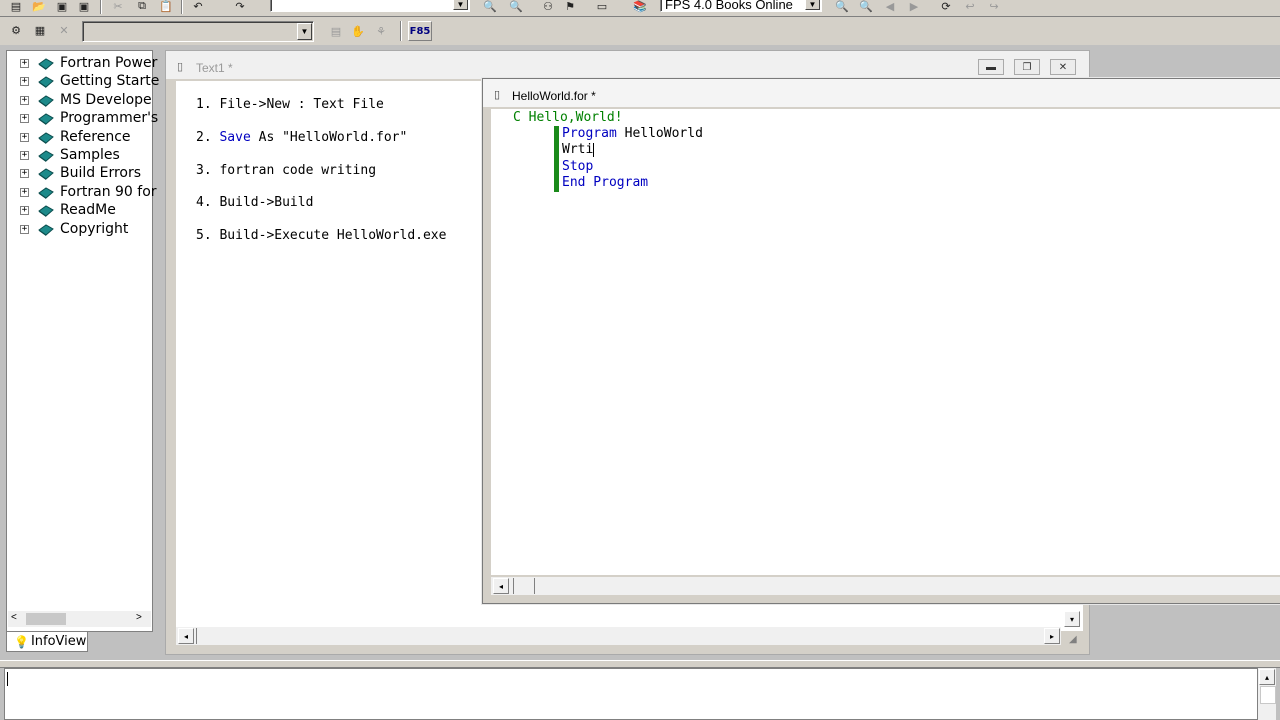 This screenshot has width=1280, height=720. Describe the element at coordinates (627, 65) in the screenshot. I see `text1-titlebar: ▯ Text1 * ▬ ❐ ✕` at that location.